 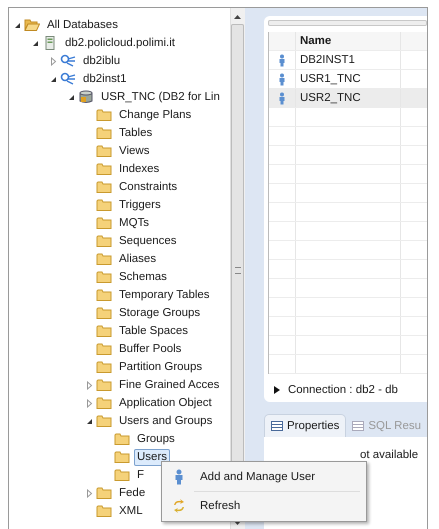 What do you see at coordinates (160, 97) in the screenshot?
I see `tree-item: USR_TNC (DB2 for Lin` at bounding box center [160, 97].